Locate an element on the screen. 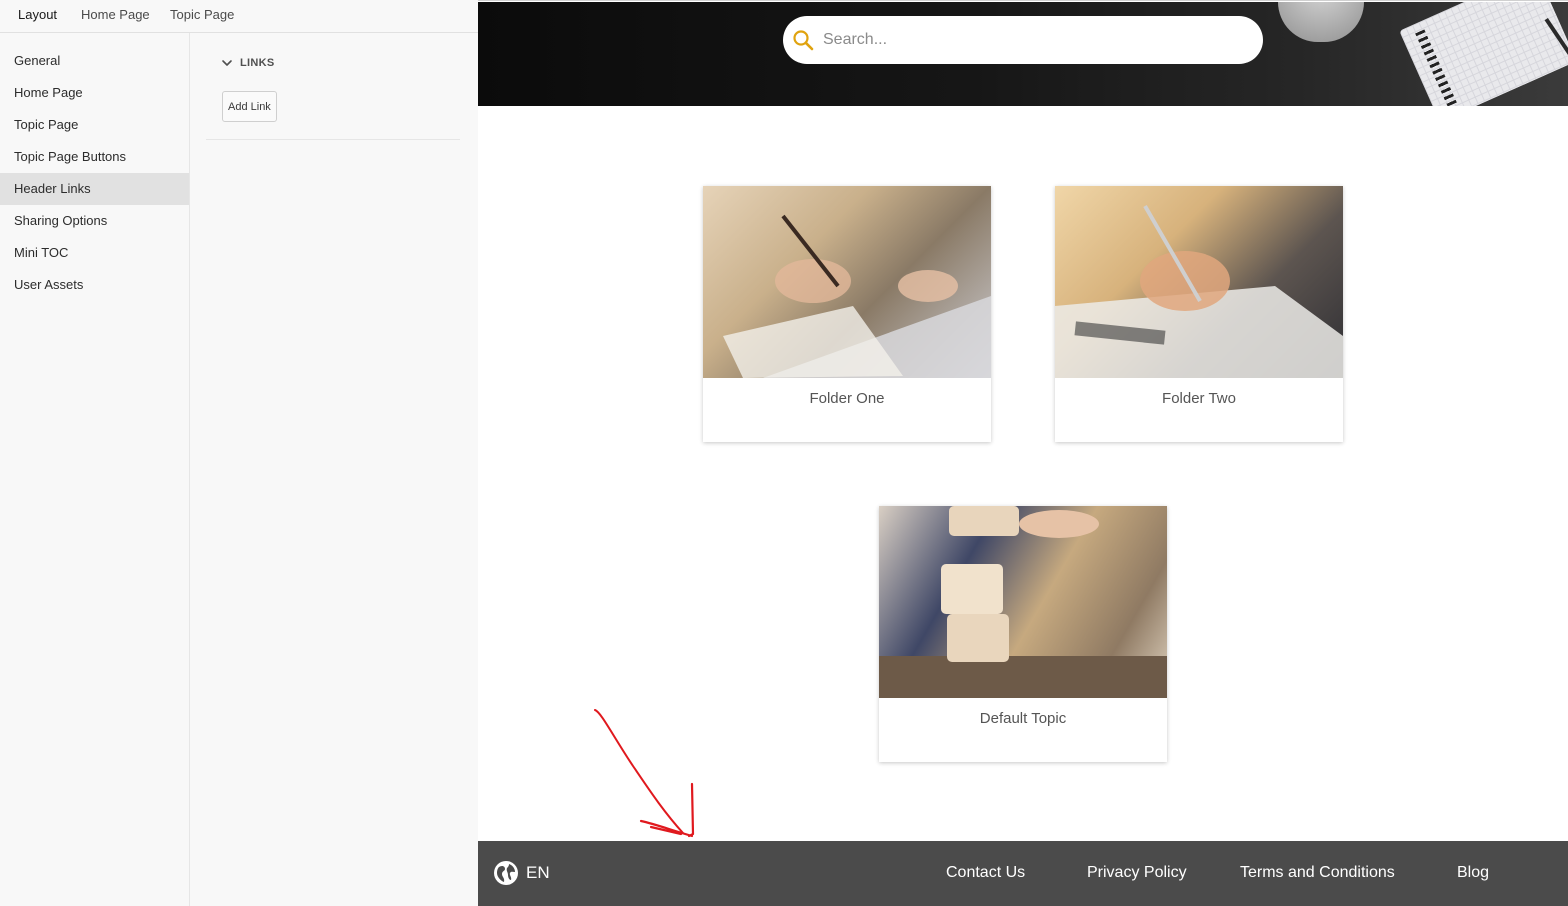 The height and width of the screenshot is (906, 1568). footer-link-blog: Blog is located at coordinates (1473, 873).